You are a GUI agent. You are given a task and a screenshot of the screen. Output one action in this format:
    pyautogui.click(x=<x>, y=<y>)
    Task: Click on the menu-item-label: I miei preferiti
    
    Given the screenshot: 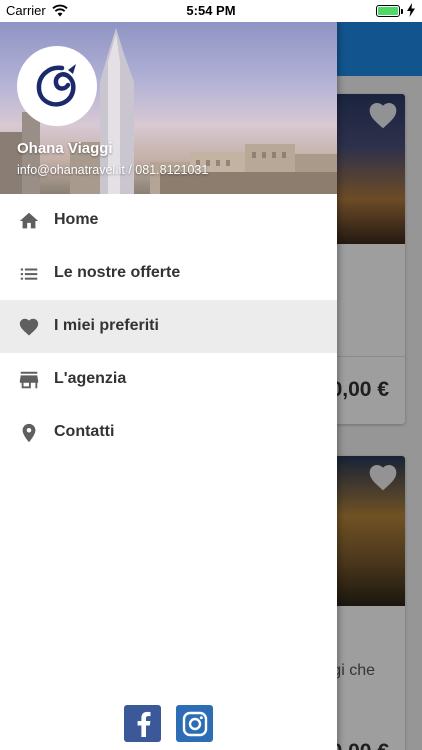 What is the action you would take?
    pyautogui.click(x=106, y=325)
    